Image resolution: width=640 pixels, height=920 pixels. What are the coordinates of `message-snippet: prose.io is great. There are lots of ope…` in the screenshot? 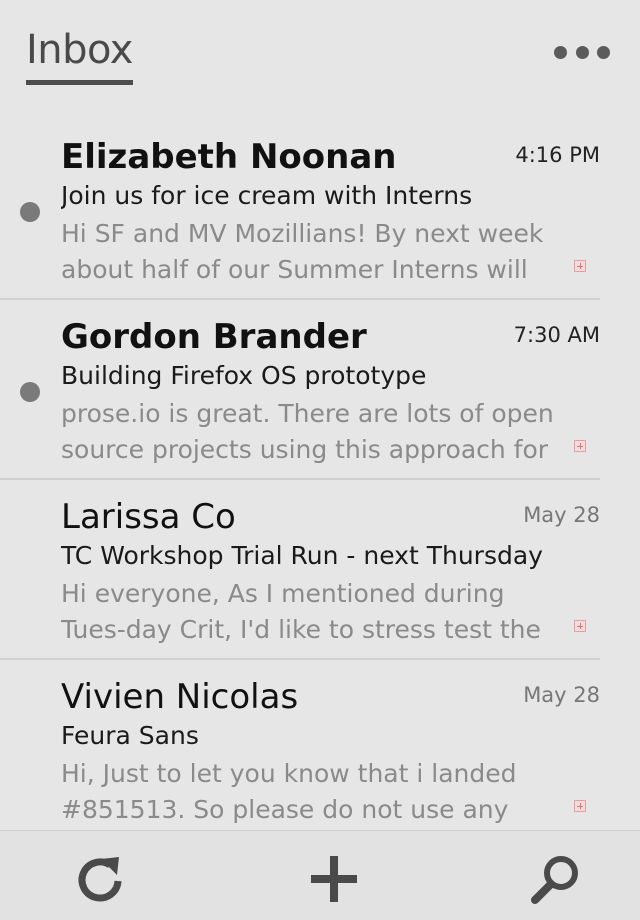 It's located at (307, 431).